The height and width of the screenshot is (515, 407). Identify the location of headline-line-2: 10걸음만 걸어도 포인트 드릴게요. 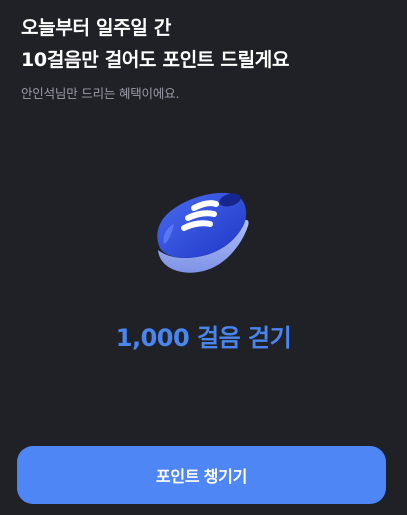
(155, 60).